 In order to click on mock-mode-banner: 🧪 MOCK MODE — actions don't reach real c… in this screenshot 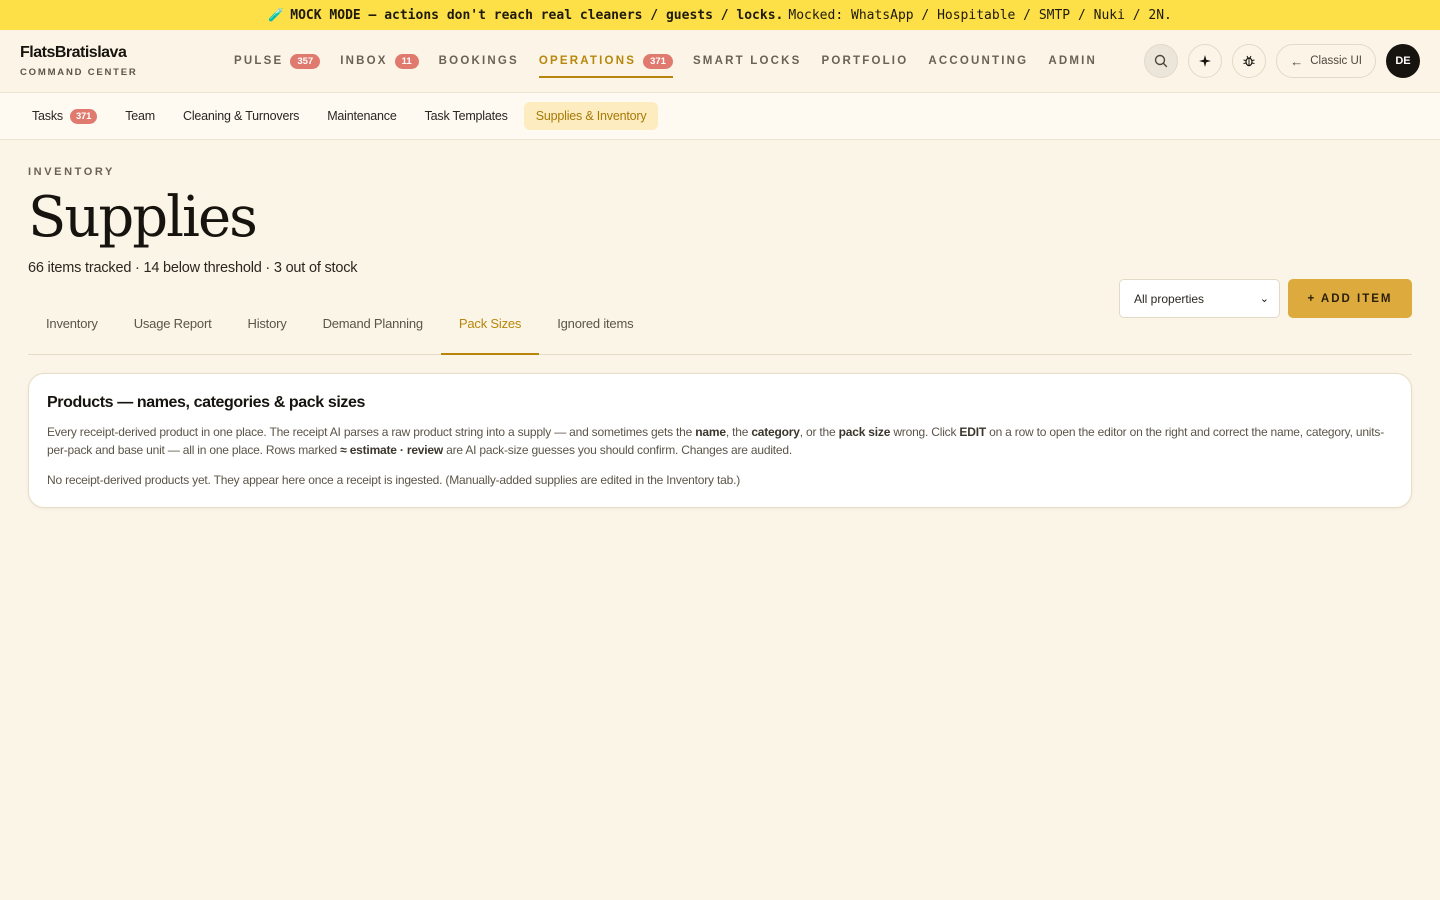, I will do `click(720, 15)`.